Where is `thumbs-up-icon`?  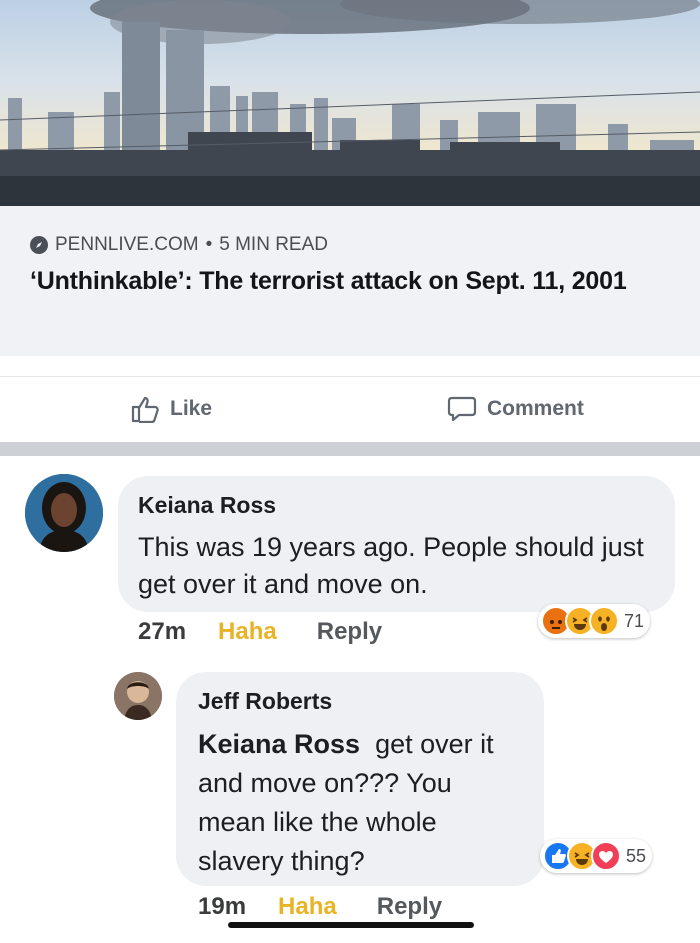
thumbs-up-icon is located at coordinates (145, 409).